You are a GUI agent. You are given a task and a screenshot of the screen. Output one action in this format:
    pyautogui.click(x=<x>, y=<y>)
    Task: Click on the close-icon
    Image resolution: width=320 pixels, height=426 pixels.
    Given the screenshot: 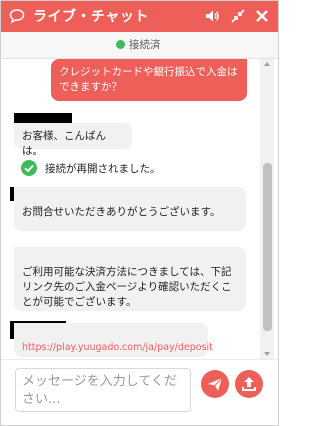 What is the action you would take?
    pyautogui.click(x=262, y=16)
    